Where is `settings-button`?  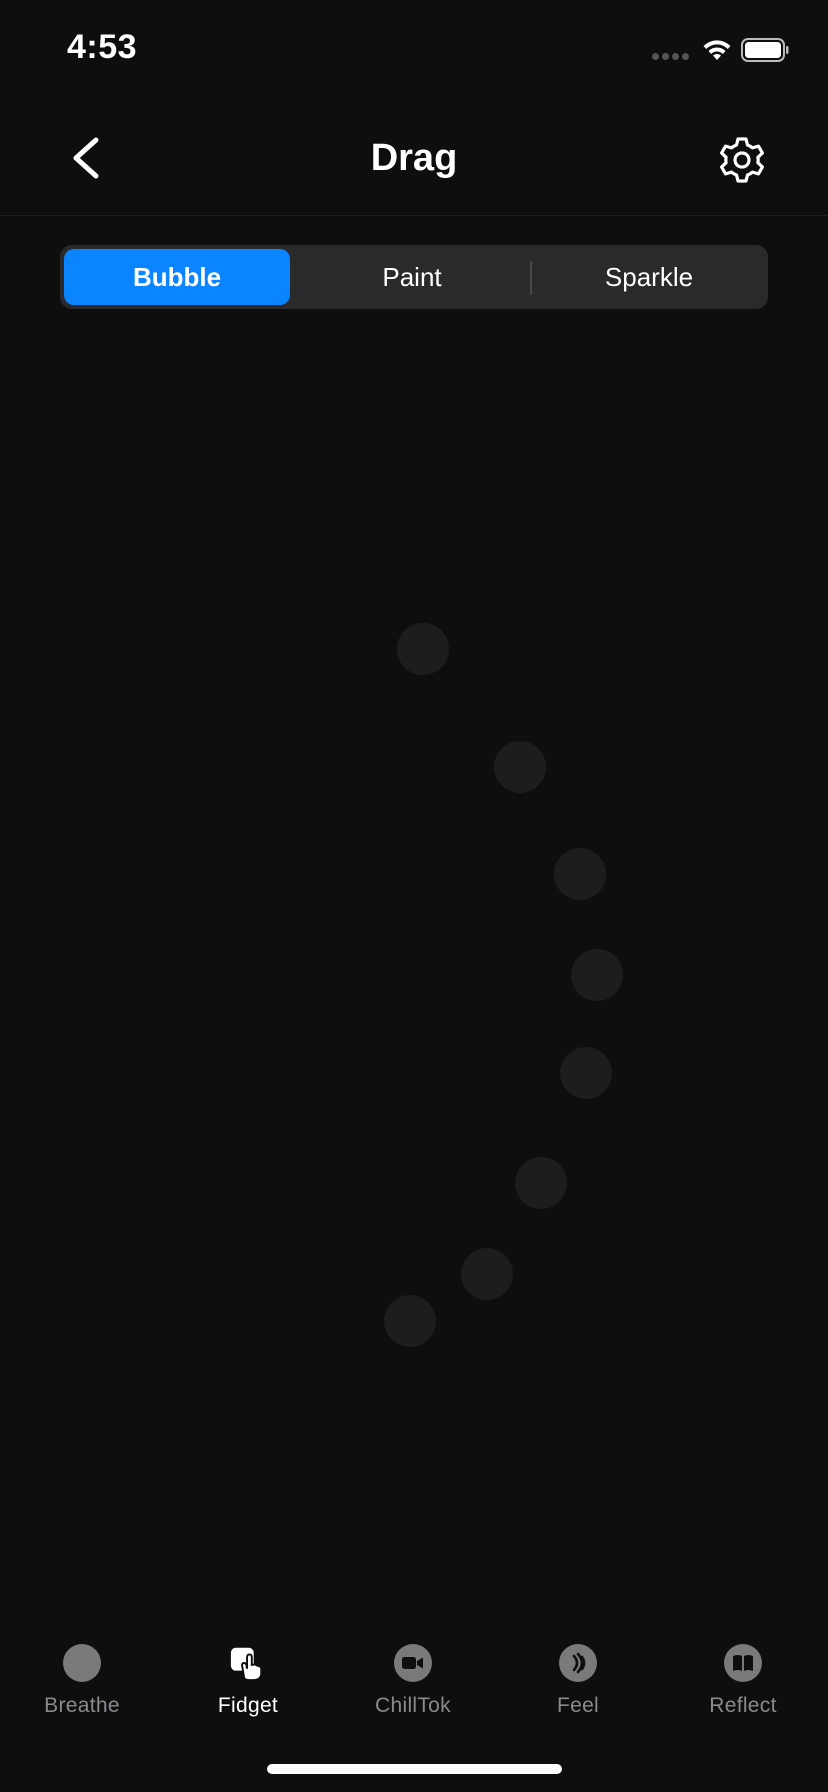 settings-button is located at coordinates (742, 160).